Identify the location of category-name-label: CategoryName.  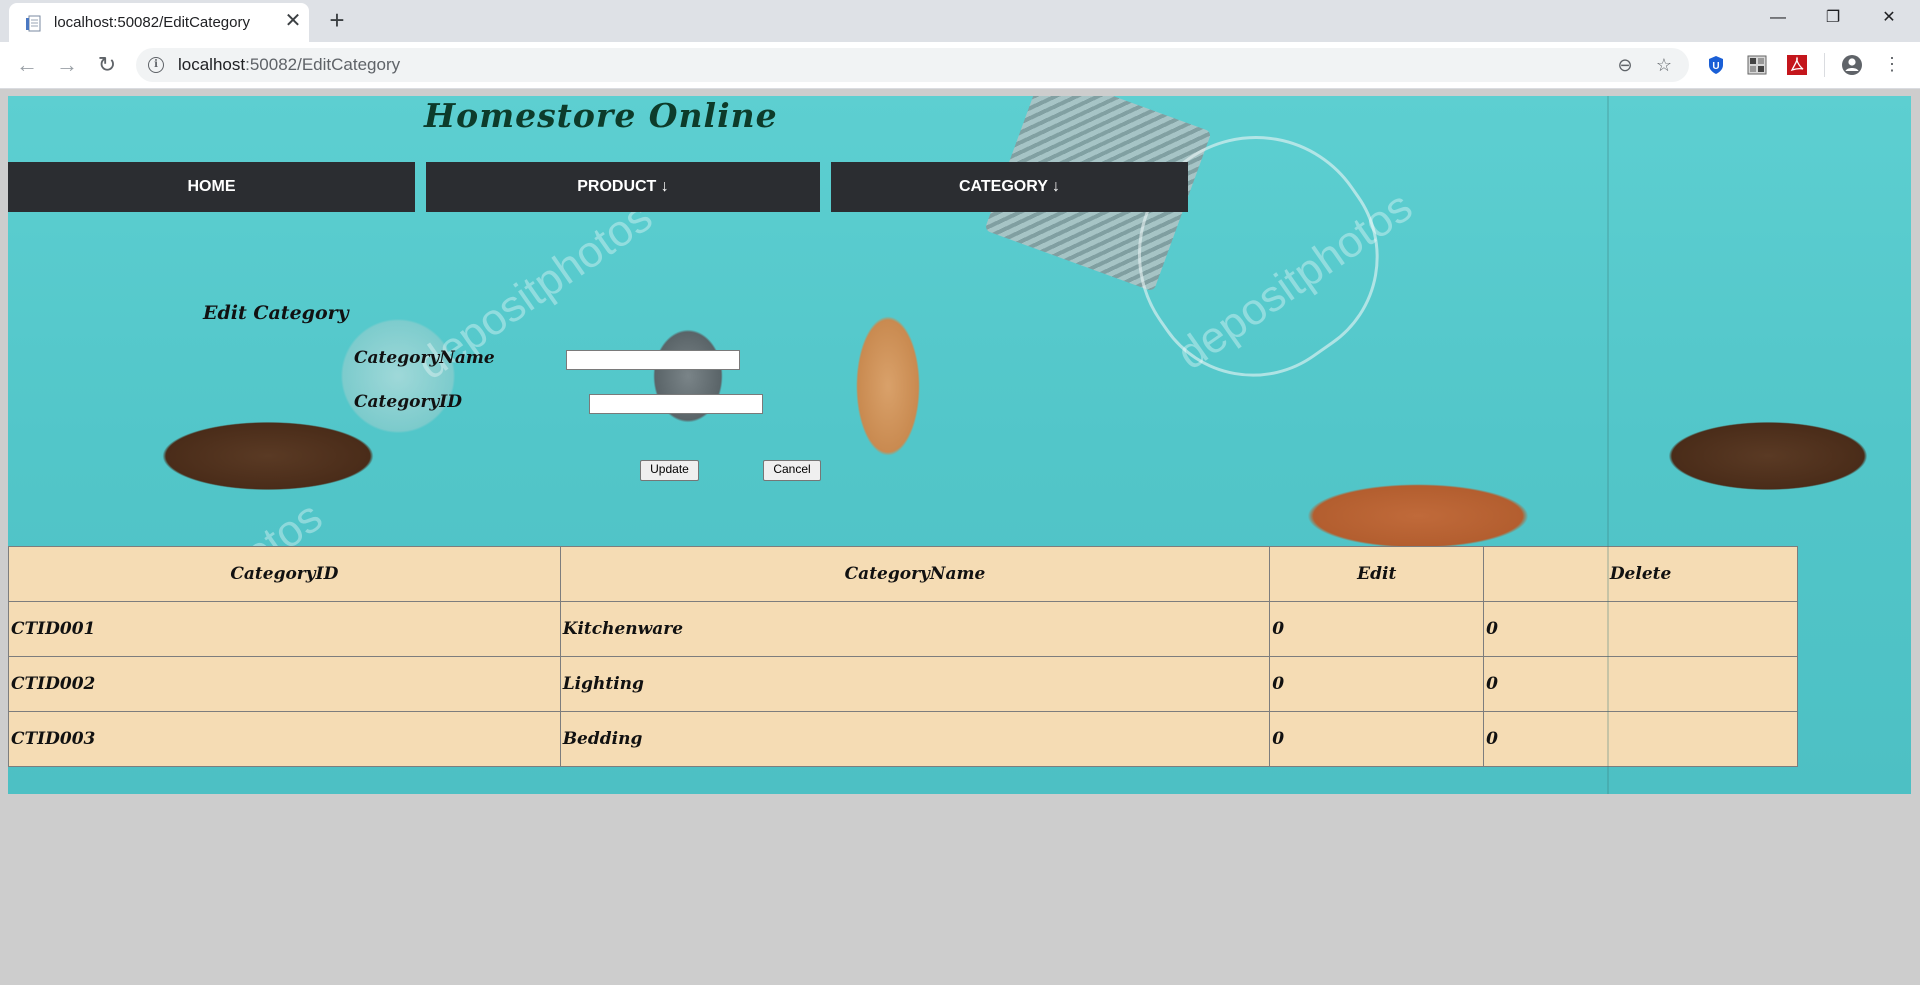
(424, 358).